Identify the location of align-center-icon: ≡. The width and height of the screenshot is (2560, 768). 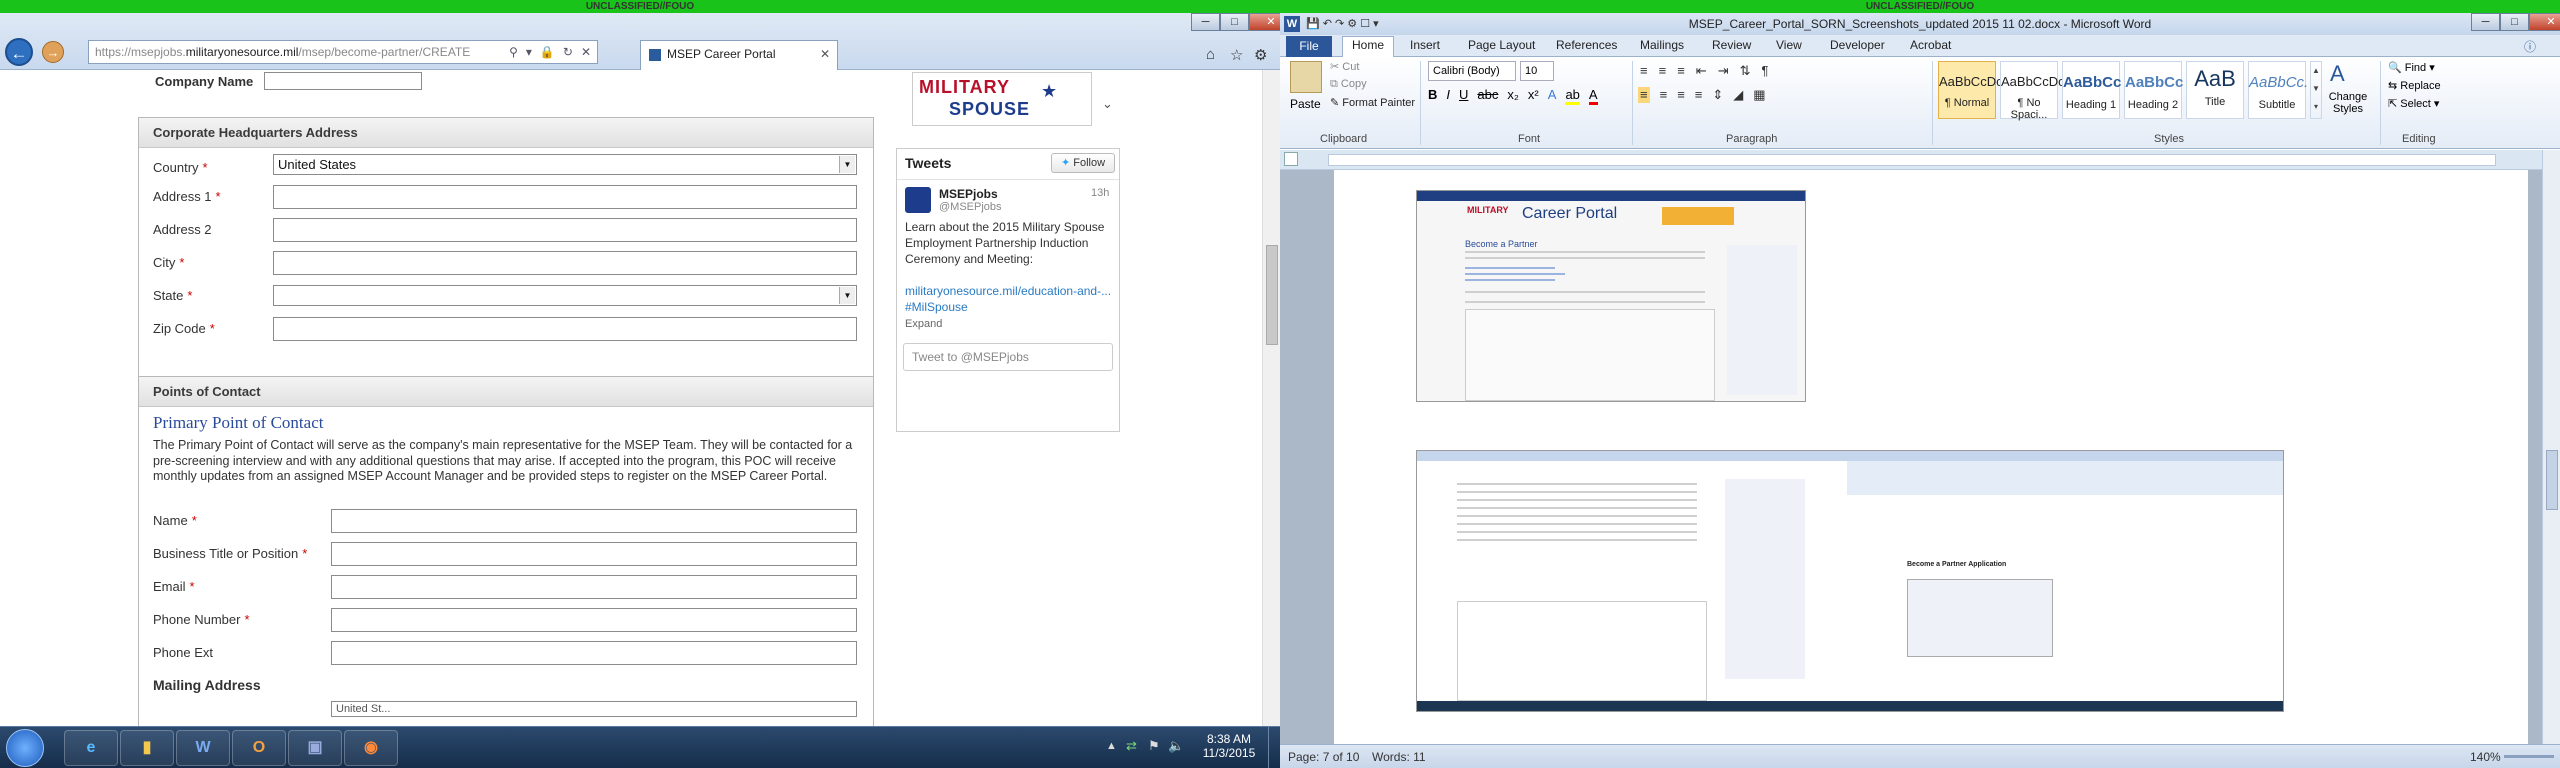
(1664, 95).